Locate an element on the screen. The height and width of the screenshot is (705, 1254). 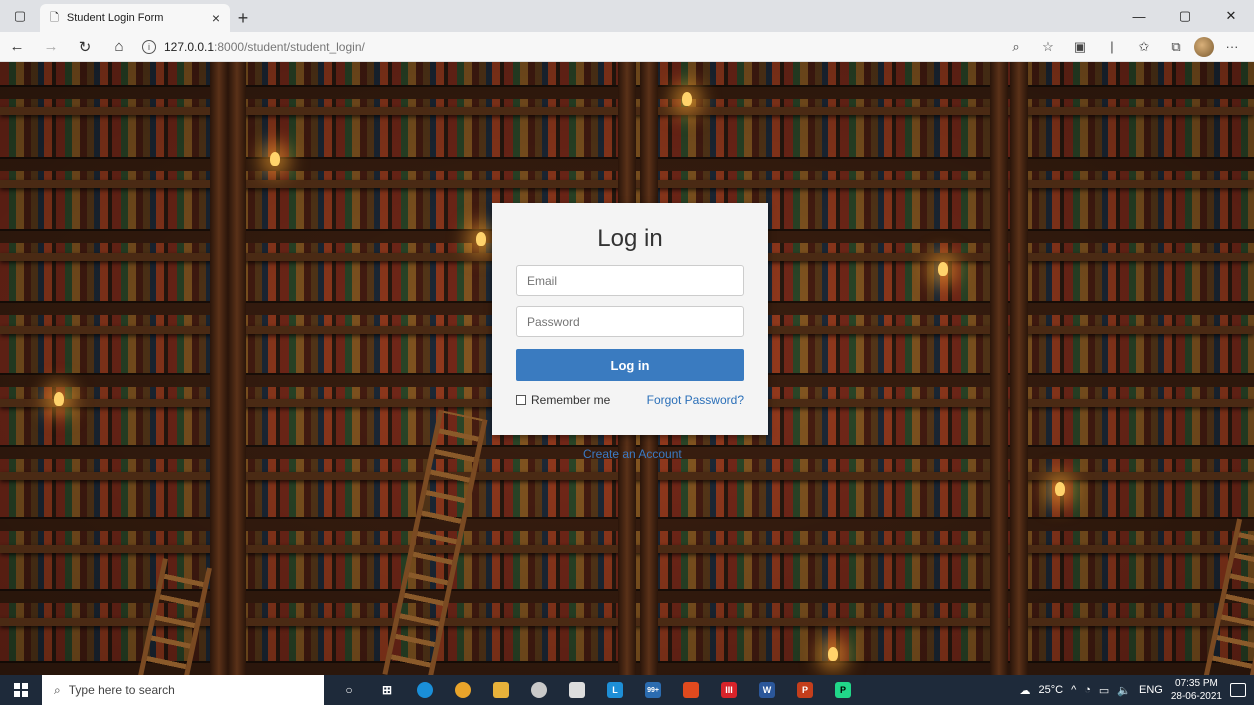
task-view-icon: ⊞ is located at coordinates (387, 690).